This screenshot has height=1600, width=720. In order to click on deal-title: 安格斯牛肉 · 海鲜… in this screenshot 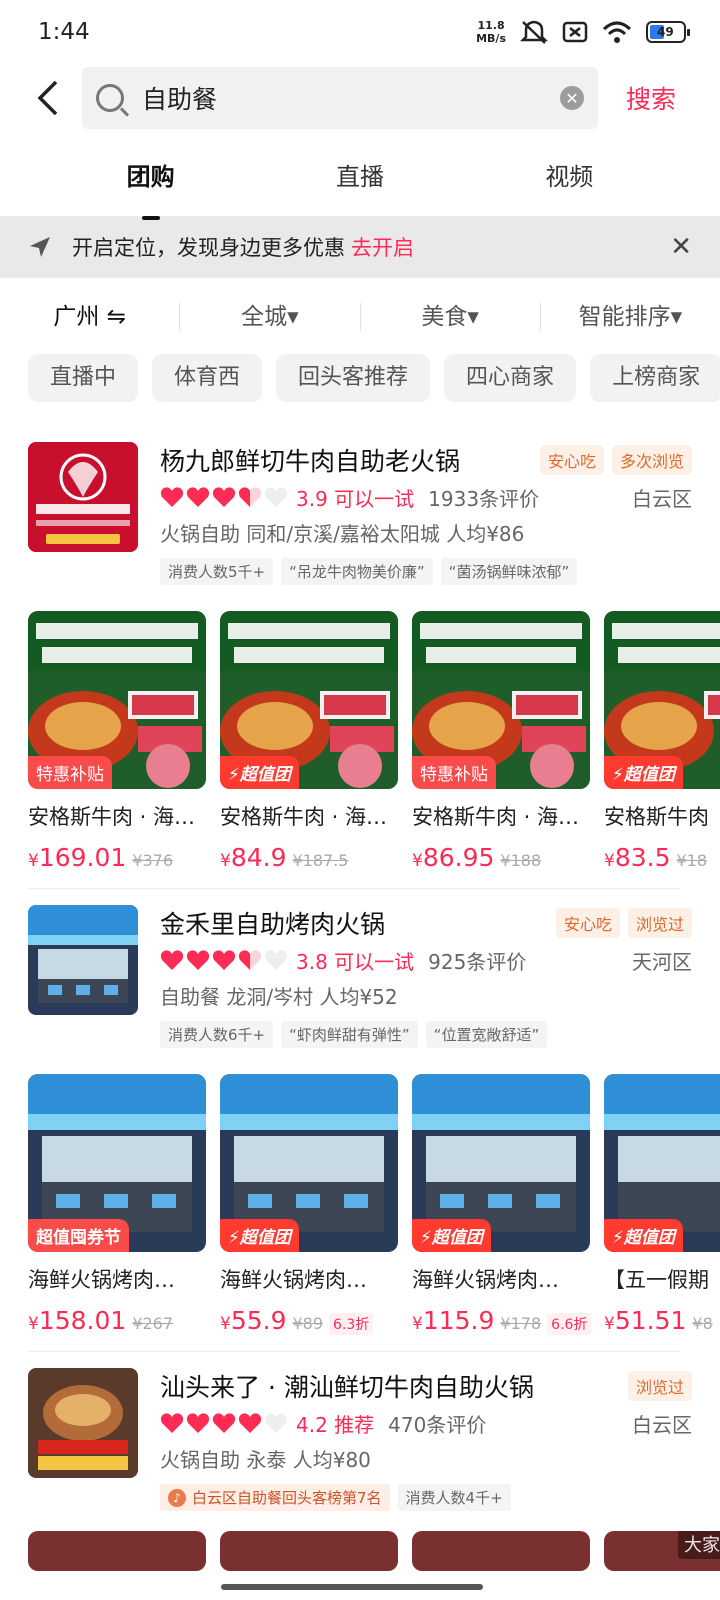, I will do `click(501, 817)`.